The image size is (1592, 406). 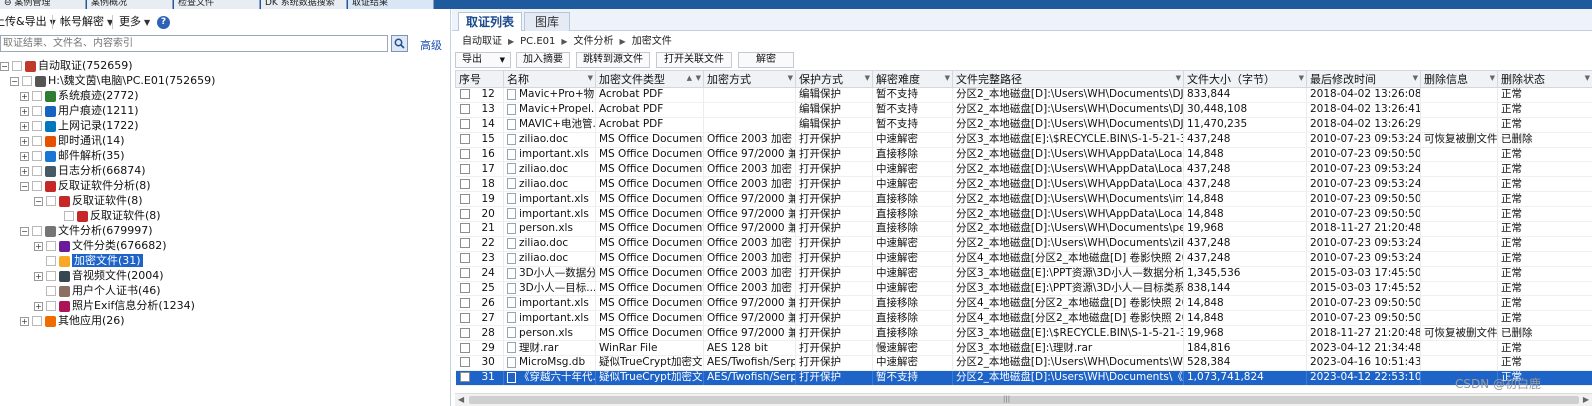 What do you see at coordinates (749, 79) in the screenshot?
I see `col-header-method: 加密方式 ▼` at bounding box center [749, 79].